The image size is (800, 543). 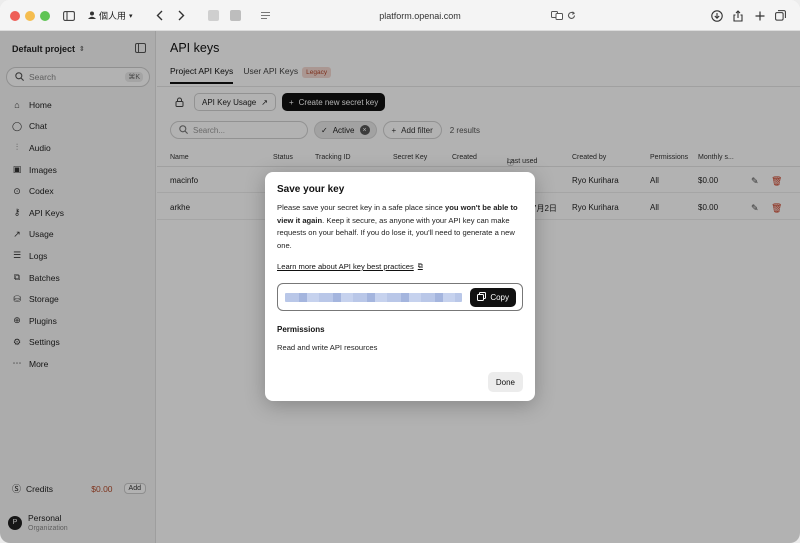 What do you see at coordinates (499, 297) in the screenshot?
I see `button-label: Copy` at bounding box center [499, 297].